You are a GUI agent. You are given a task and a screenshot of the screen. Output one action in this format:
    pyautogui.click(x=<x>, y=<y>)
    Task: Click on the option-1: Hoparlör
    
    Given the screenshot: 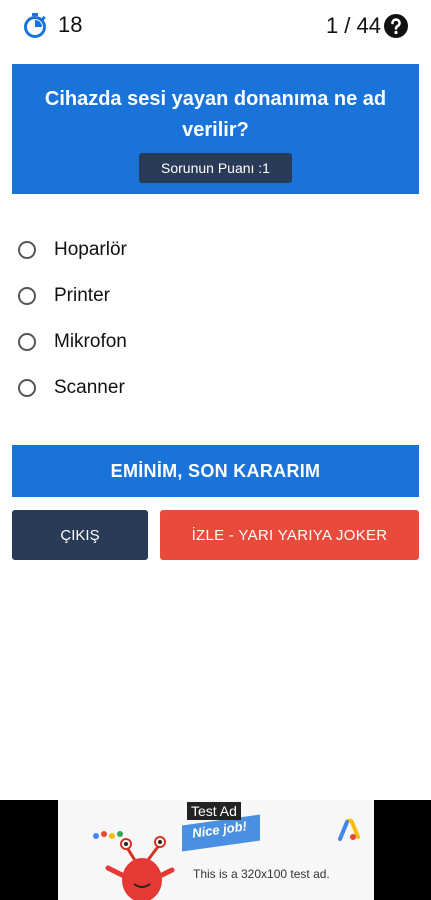 What is the action you would take?
    pyautogui.click(x=72, y=250)
    